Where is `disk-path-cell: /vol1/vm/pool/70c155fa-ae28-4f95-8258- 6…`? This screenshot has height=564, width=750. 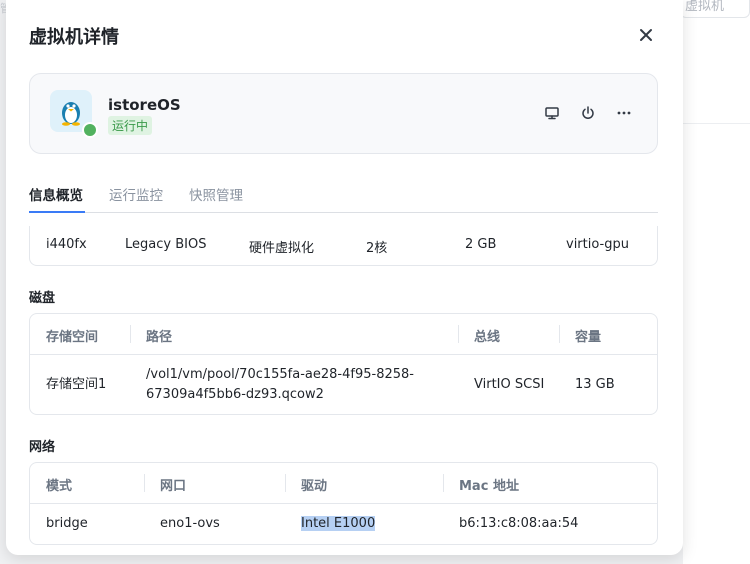
disk-path-cell: /vol1/vm/pool/70c155fa-ae28-4f95-8258- 6… is located at coordinates (280, 385).